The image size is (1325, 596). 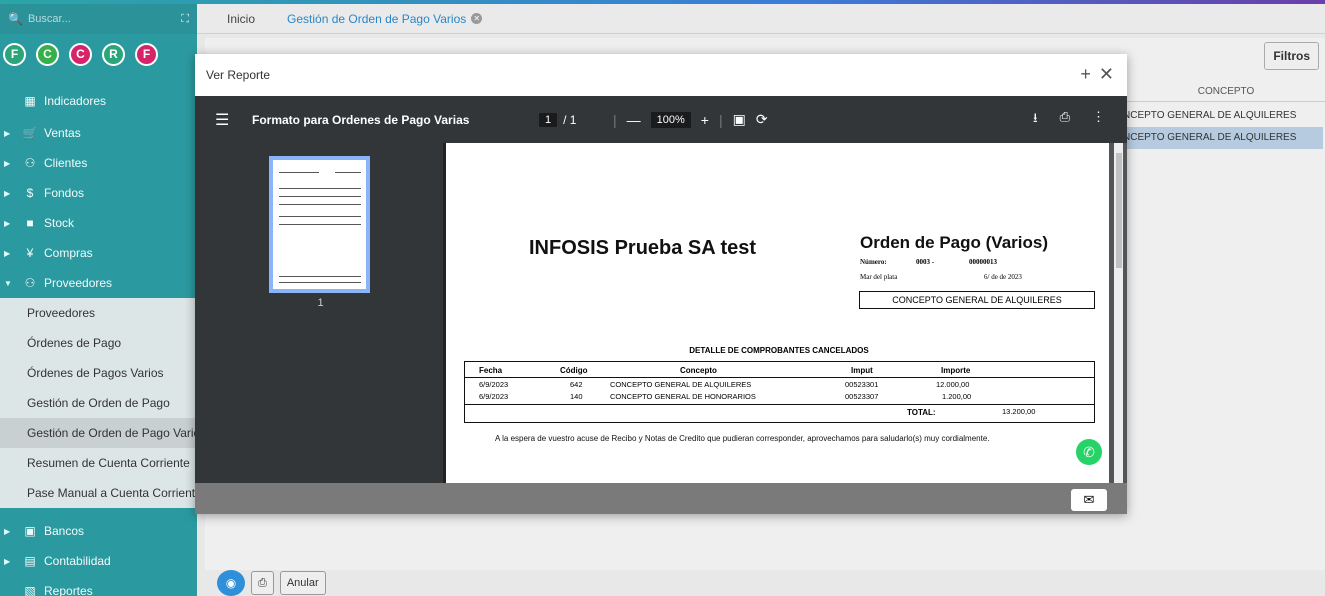 I want to click on download-icon: ⭳, so click(x=1035, y=120).